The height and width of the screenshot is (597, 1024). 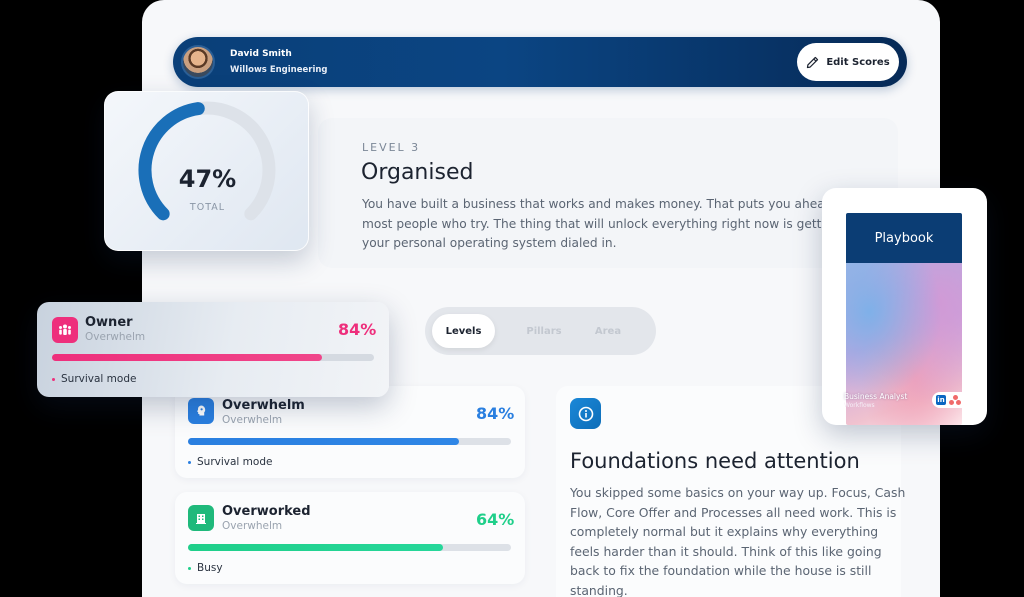 I want to click on playbook-card: Playbook Business Analyst Workflows in, so click(x=904, y=306).